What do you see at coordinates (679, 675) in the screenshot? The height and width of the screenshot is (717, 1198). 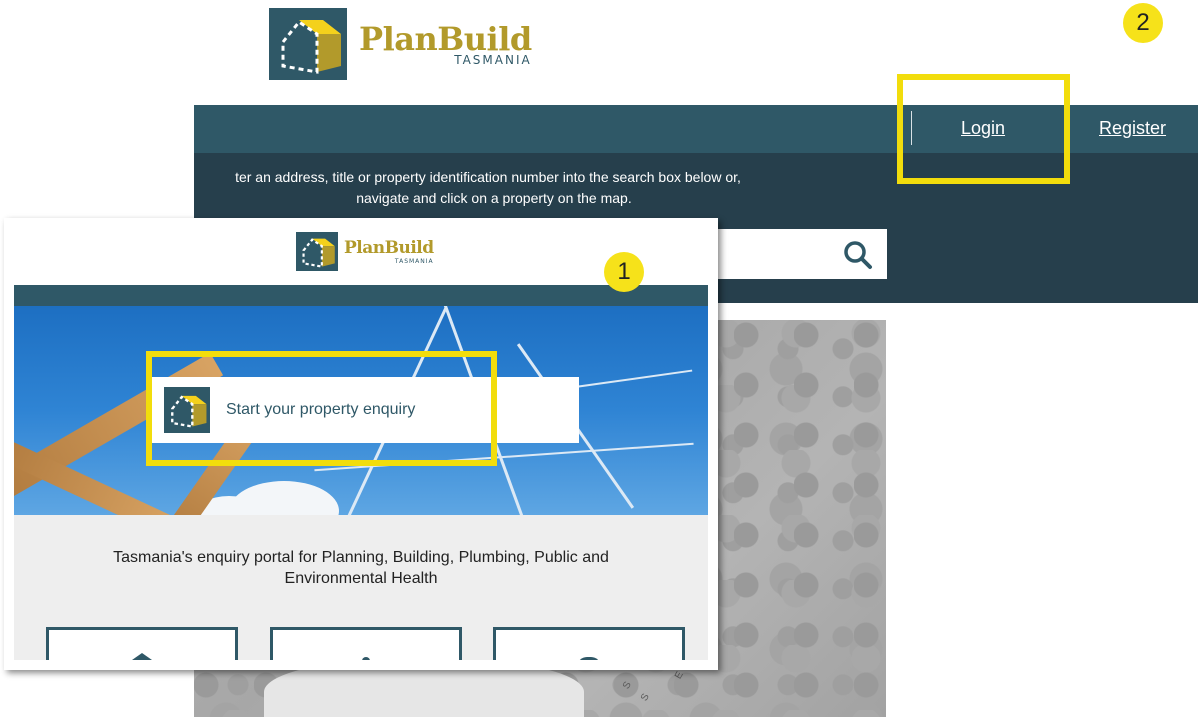 I see `map-label: E` at bounding box center [679, 675].